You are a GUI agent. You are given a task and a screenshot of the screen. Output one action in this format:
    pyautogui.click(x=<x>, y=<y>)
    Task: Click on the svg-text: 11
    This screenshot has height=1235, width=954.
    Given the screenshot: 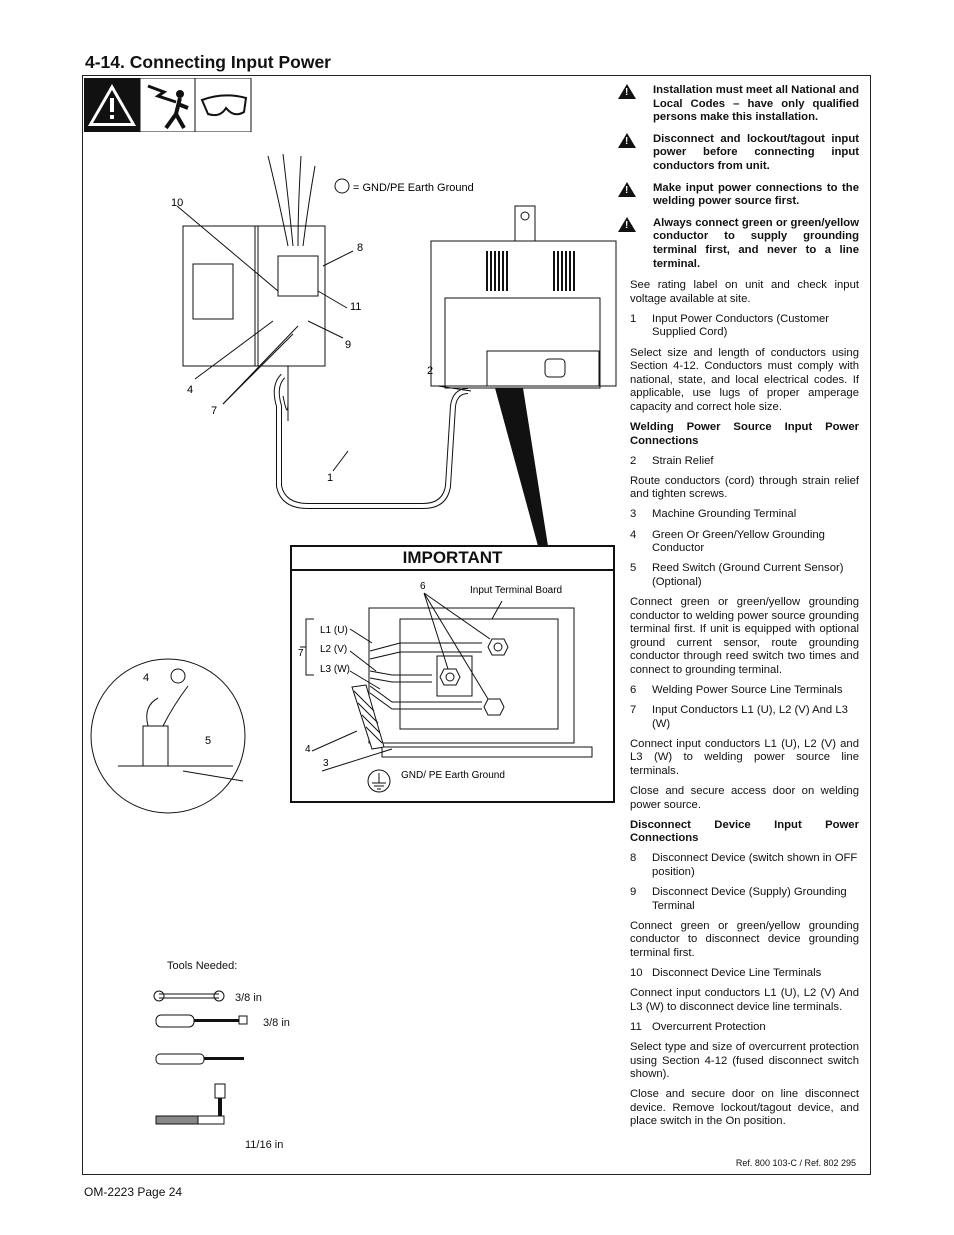 What is the action you would take?
    pyautogui.click(x=355, y=307)
    